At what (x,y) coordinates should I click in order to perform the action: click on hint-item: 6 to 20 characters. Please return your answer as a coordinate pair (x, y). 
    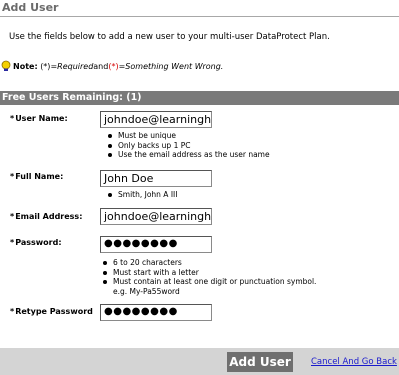
    Looking at the image, I should click on (208, 263).